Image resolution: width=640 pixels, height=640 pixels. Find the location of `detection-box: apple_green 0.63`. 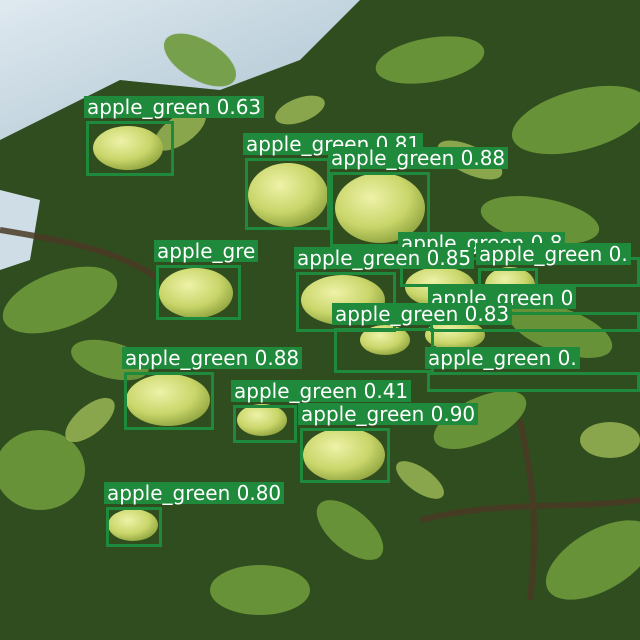

detection-box: apple_green 0.63 is located at coordinates (174, 136).